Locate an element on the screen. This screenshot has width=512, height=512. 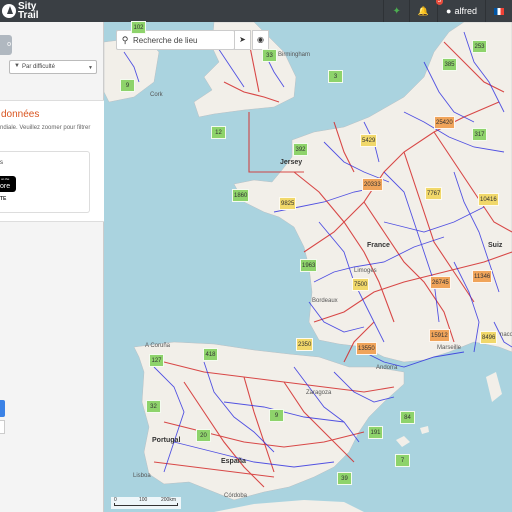
trail-cluster: 385 is located at coordinates (449, 64).